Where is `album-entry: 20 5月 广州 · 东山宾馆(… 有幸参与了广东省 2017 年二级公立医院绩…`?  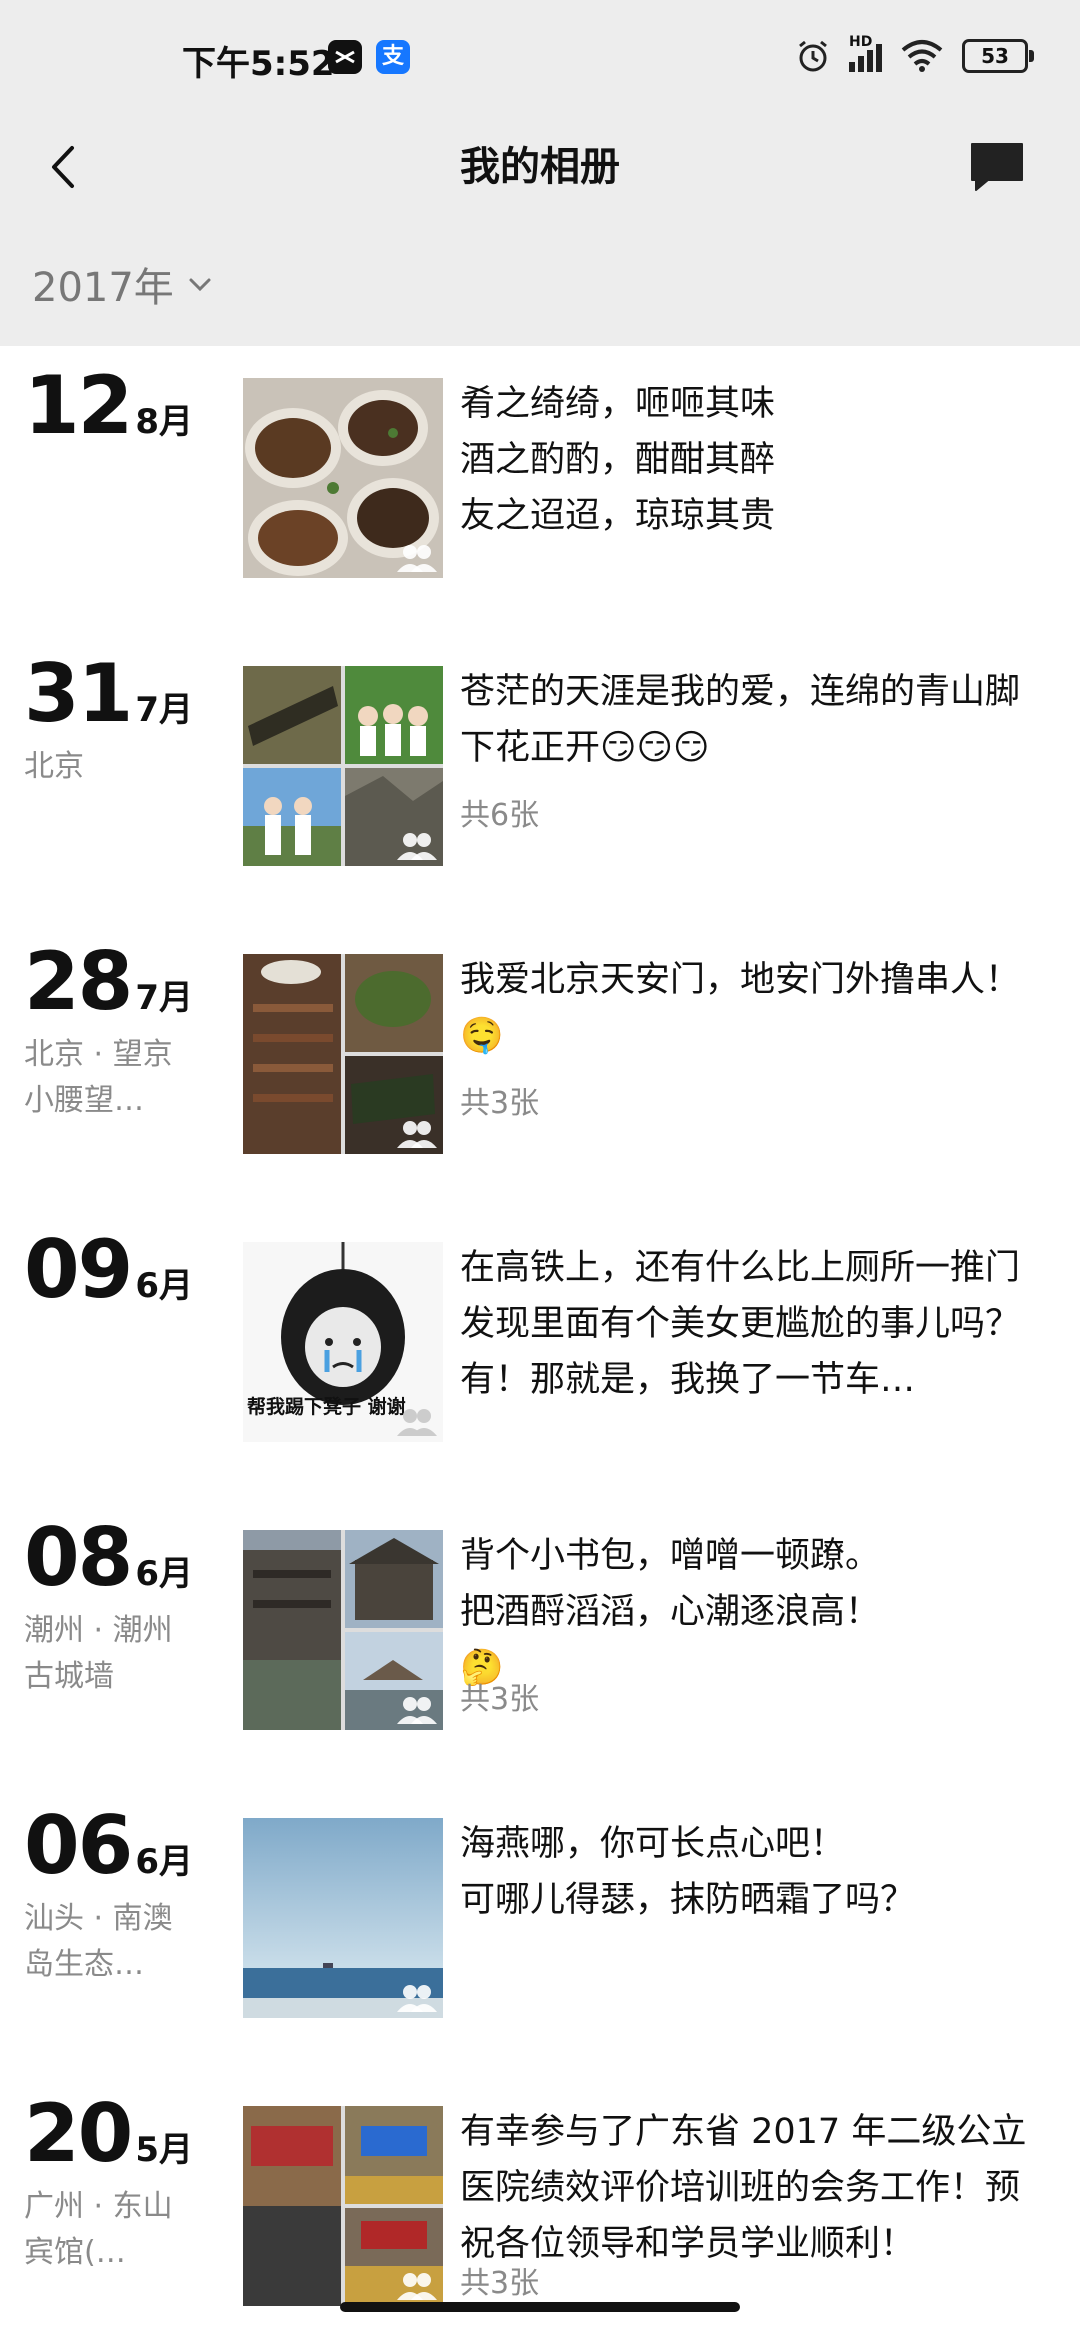 album-entry: 20 5月 广州 · 东山宾馆(… 有幸参与了广东省 2017 年二级公立医院绩… is located at coordinates (540, 2194).